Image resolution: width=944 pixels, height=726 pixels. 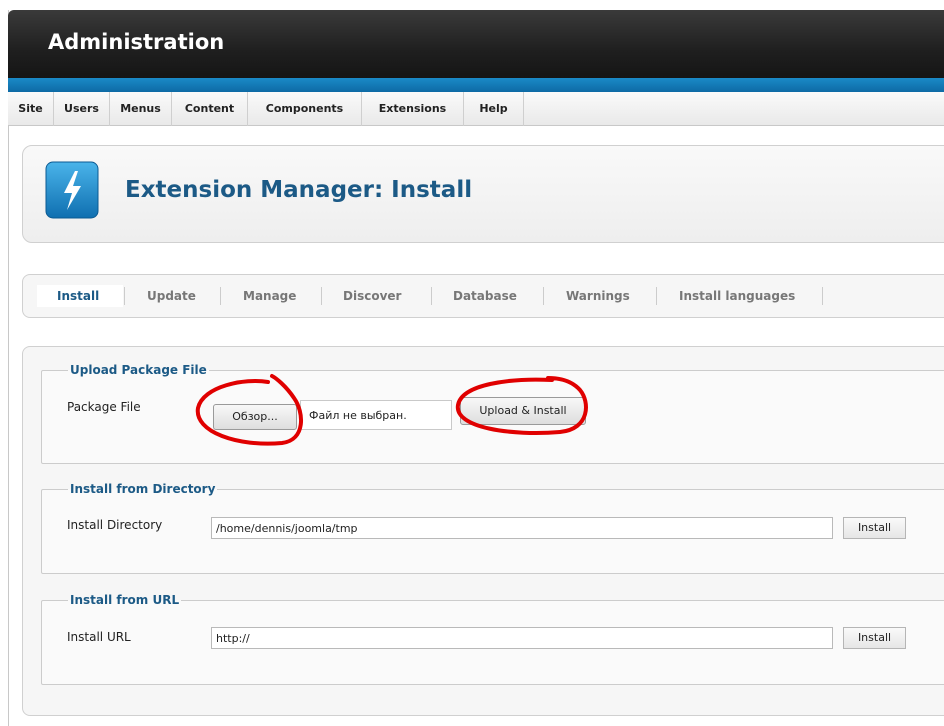 I want to click on menu-item-users: Users, so click(x=82, y=109).